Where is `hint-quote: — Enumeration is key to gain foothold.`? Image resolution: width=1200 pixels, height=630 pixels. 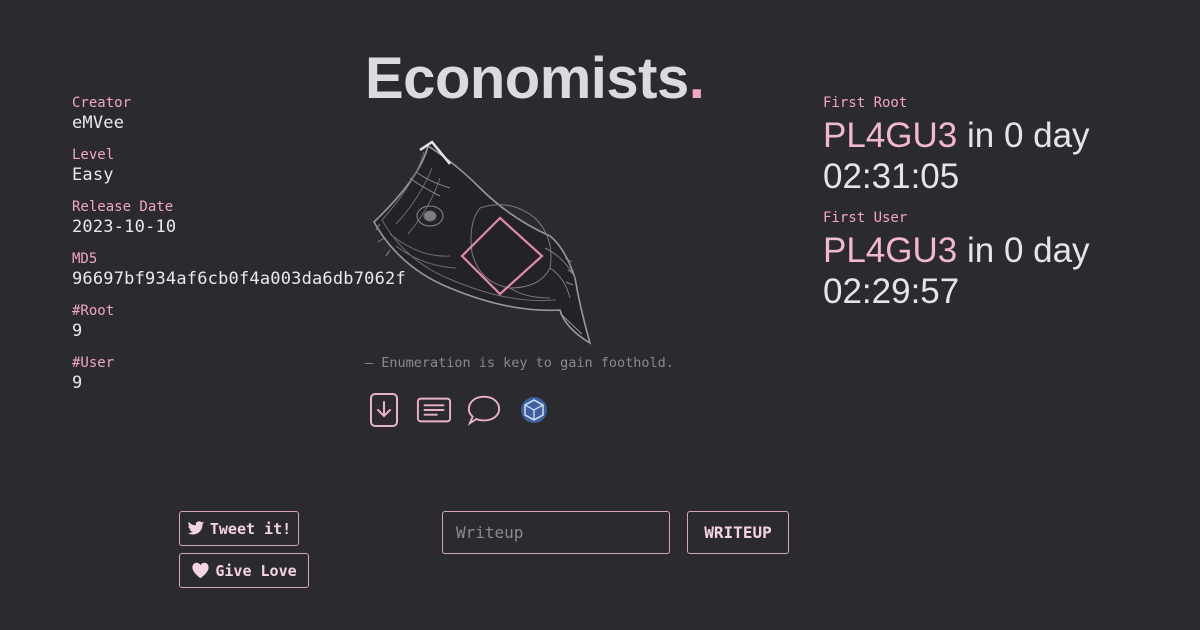
hint-quote: — Enumeration is key to gain foothold. is located at coordinates (519, 363).